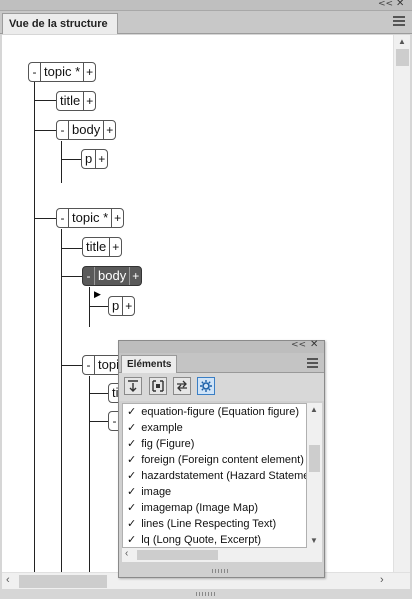 This screenshot has height=599, width=412. I want to click on tab-bar: Vue de la structure, so click(206, 22).